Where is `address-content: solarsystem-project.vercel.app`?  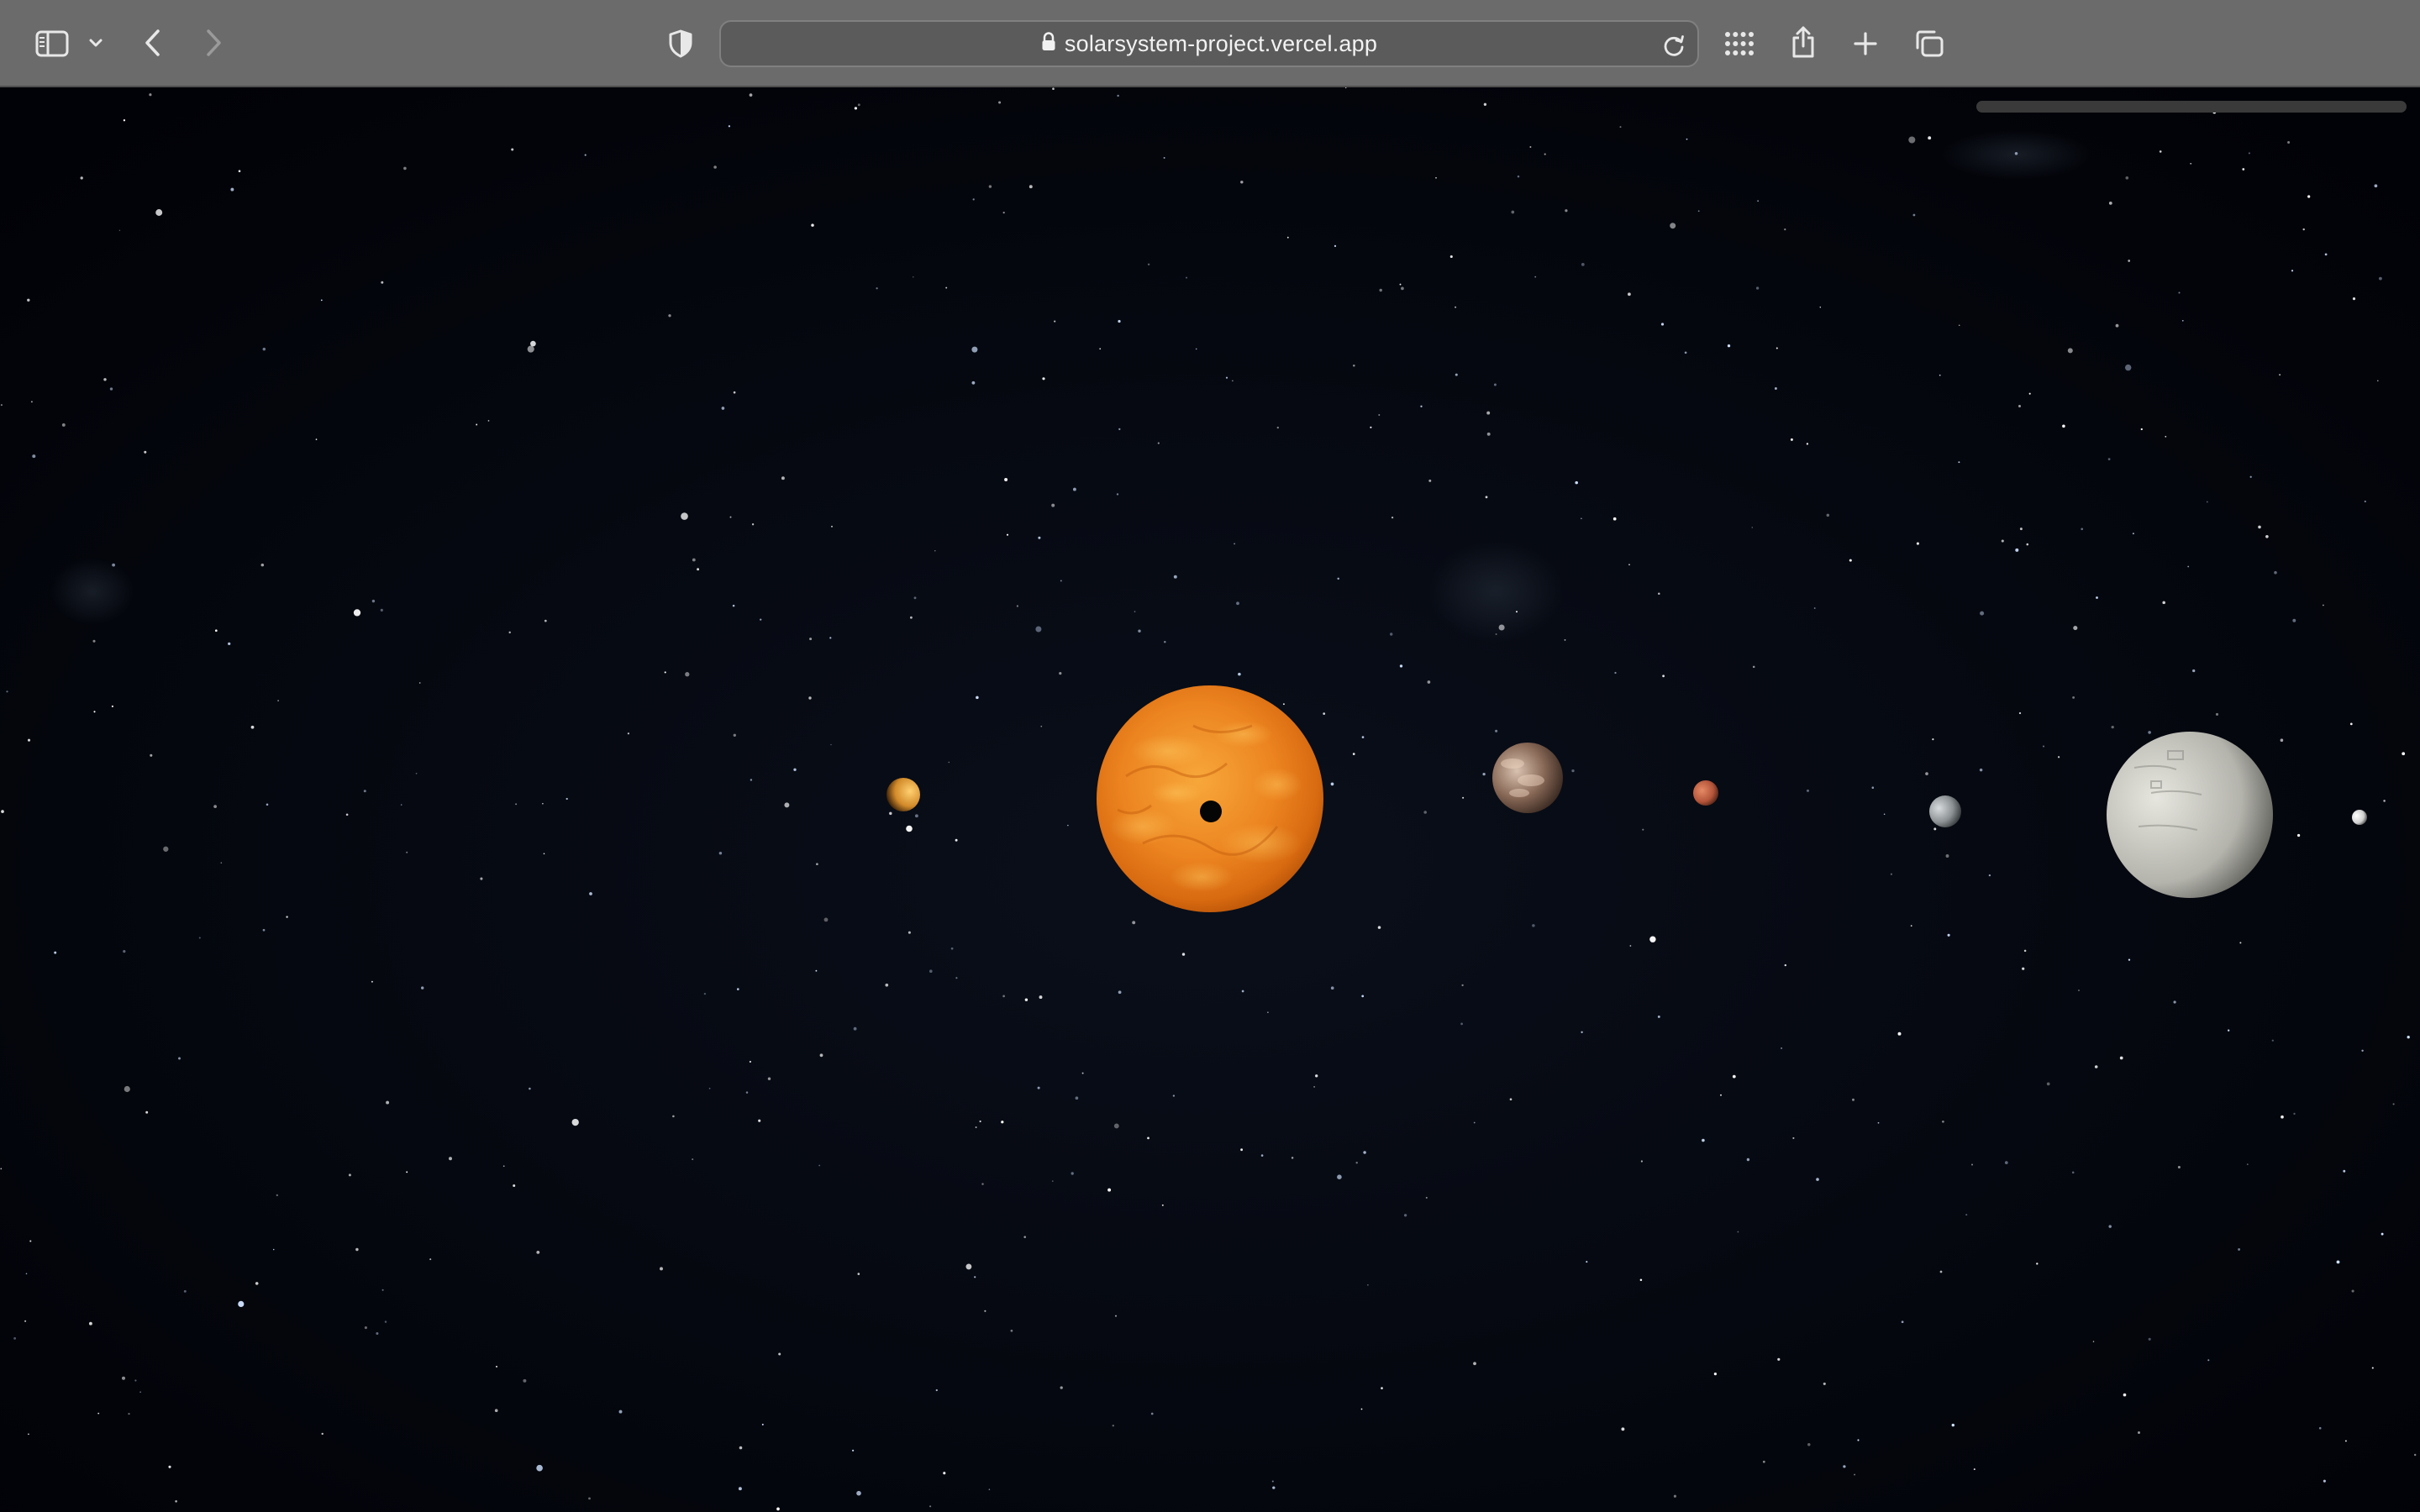 address-content: solarsystem-project.vercel.app is located at coordinates (1209, 44).